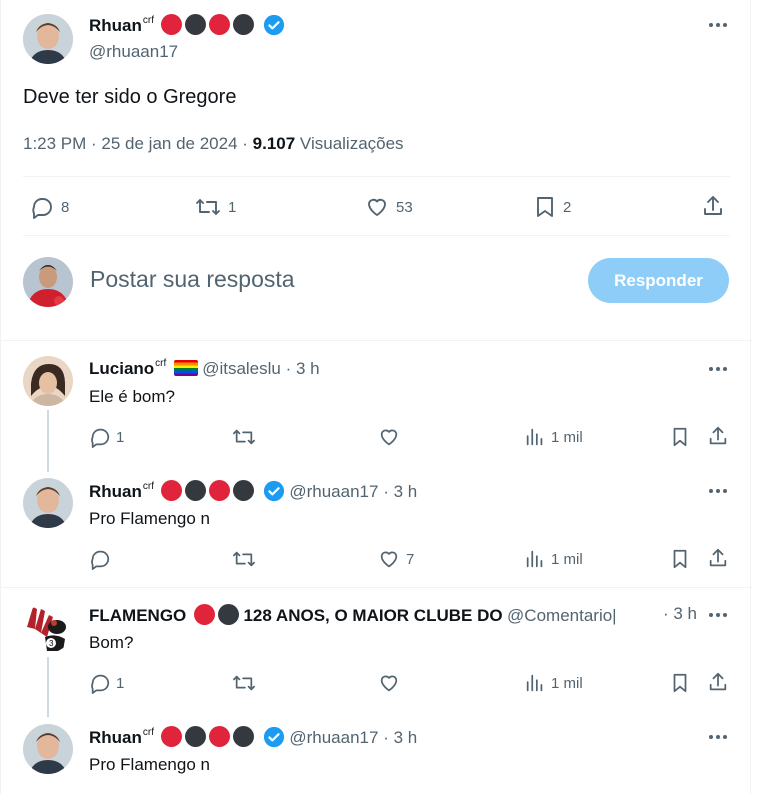 The width and height of the screenshot is (760, 794). I want to click on retweet-count: 1, so click(232, 207).